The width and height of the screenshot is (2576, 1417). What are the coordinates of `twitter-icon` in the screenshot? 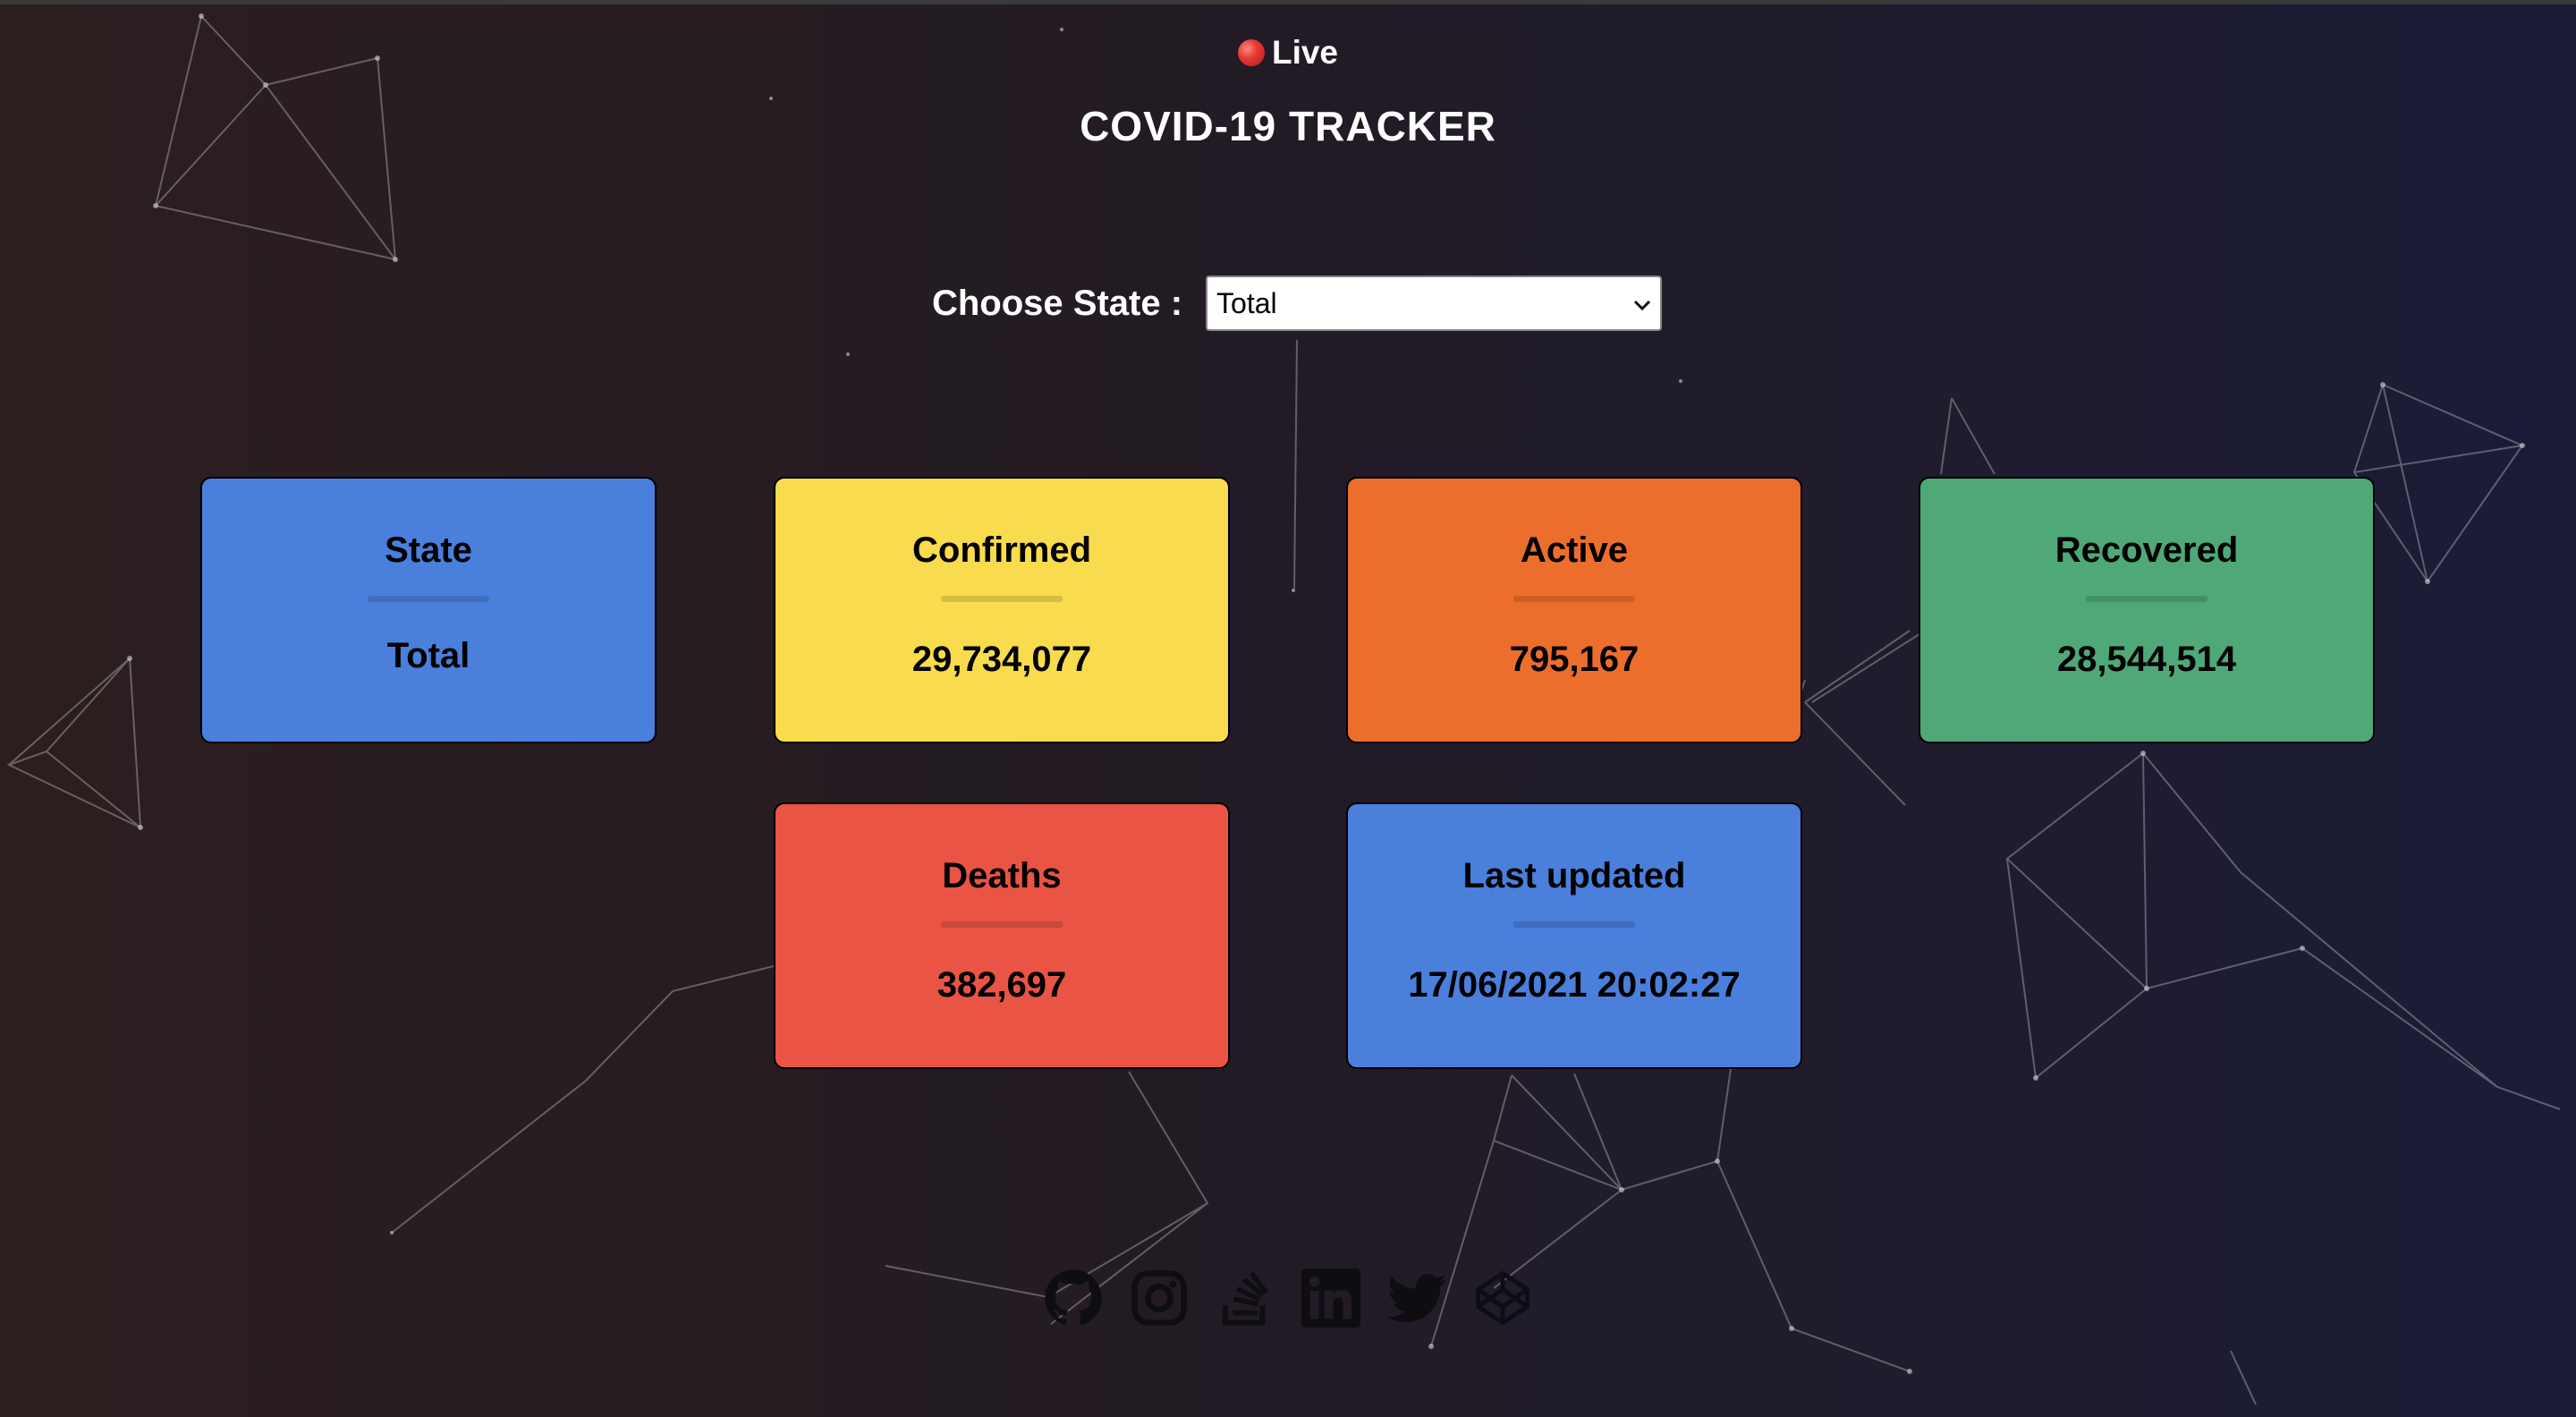 It's located at (1416, 1298).